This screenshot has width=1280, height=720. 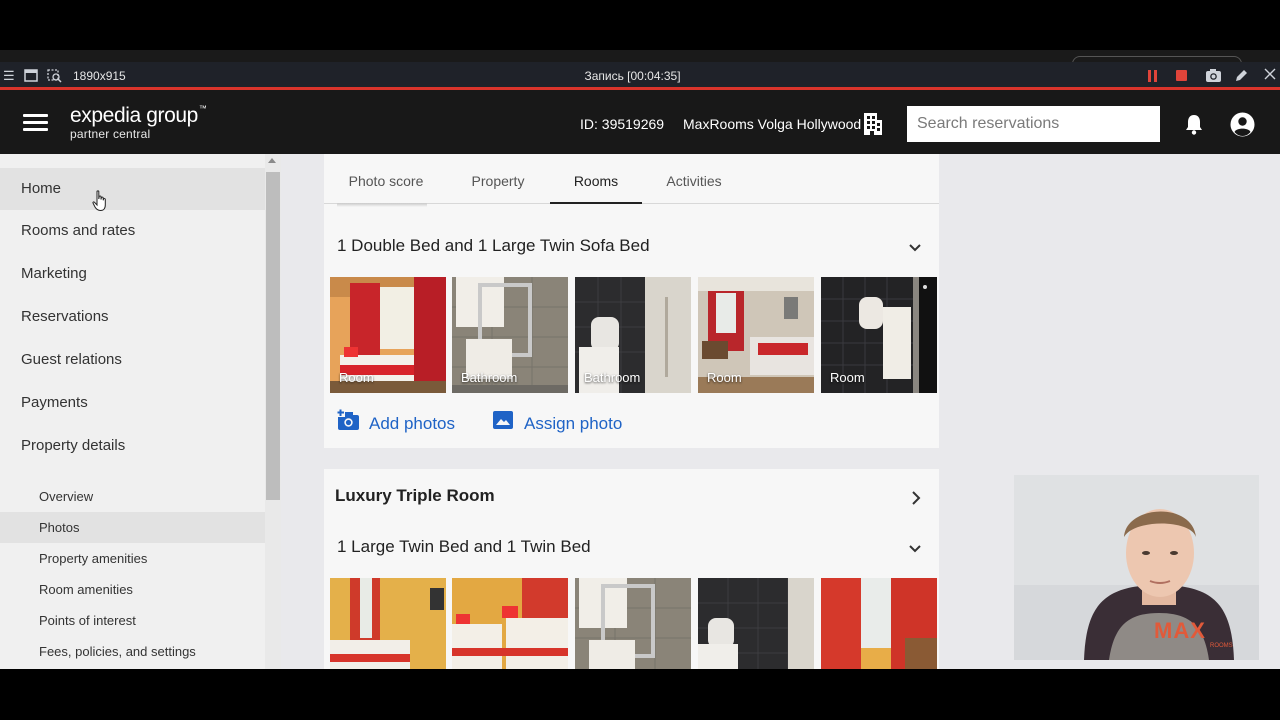 I want to click on sidebar-item-home: Home, so click(x=132, y=189).